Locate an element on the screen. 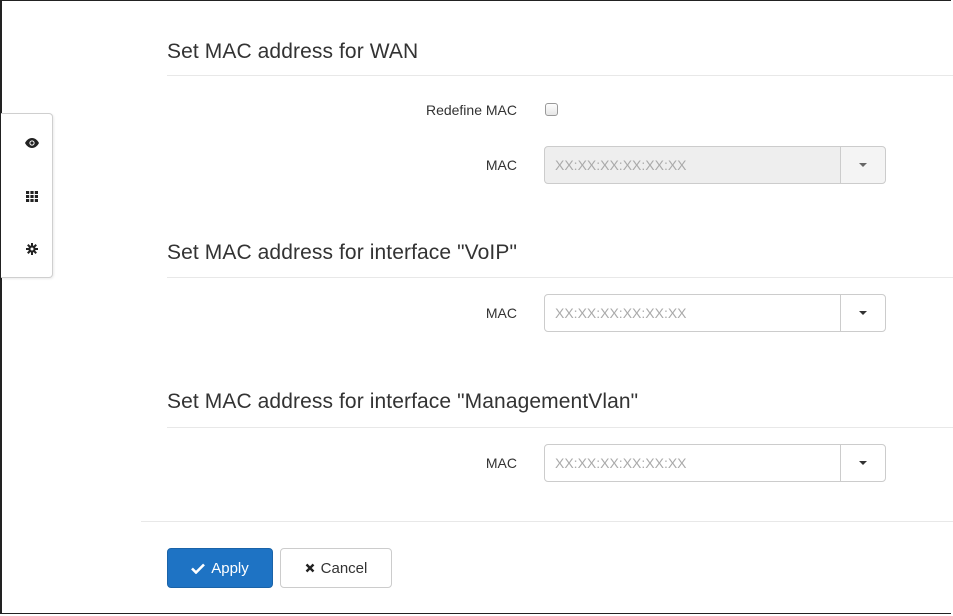  managementvlan-mac-input is located at coordinates (692, 463).